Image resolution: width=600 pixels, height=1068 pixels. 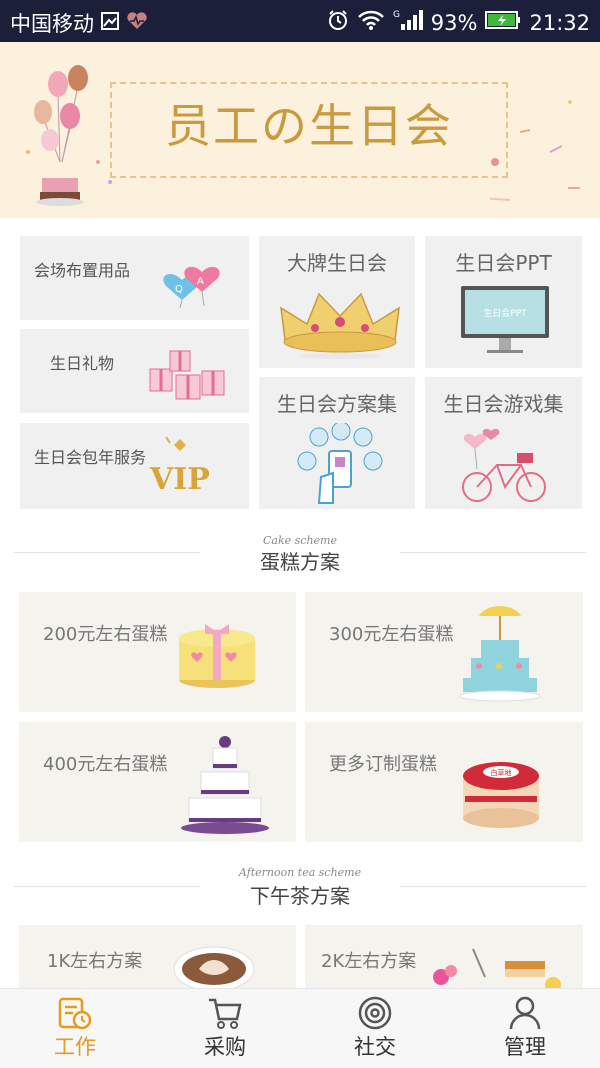 What do you see at coordinates (157, 782) in the screenshot?
I see `cake-card-400: 400元左右蛋糕` at bounding box center [157, 782].